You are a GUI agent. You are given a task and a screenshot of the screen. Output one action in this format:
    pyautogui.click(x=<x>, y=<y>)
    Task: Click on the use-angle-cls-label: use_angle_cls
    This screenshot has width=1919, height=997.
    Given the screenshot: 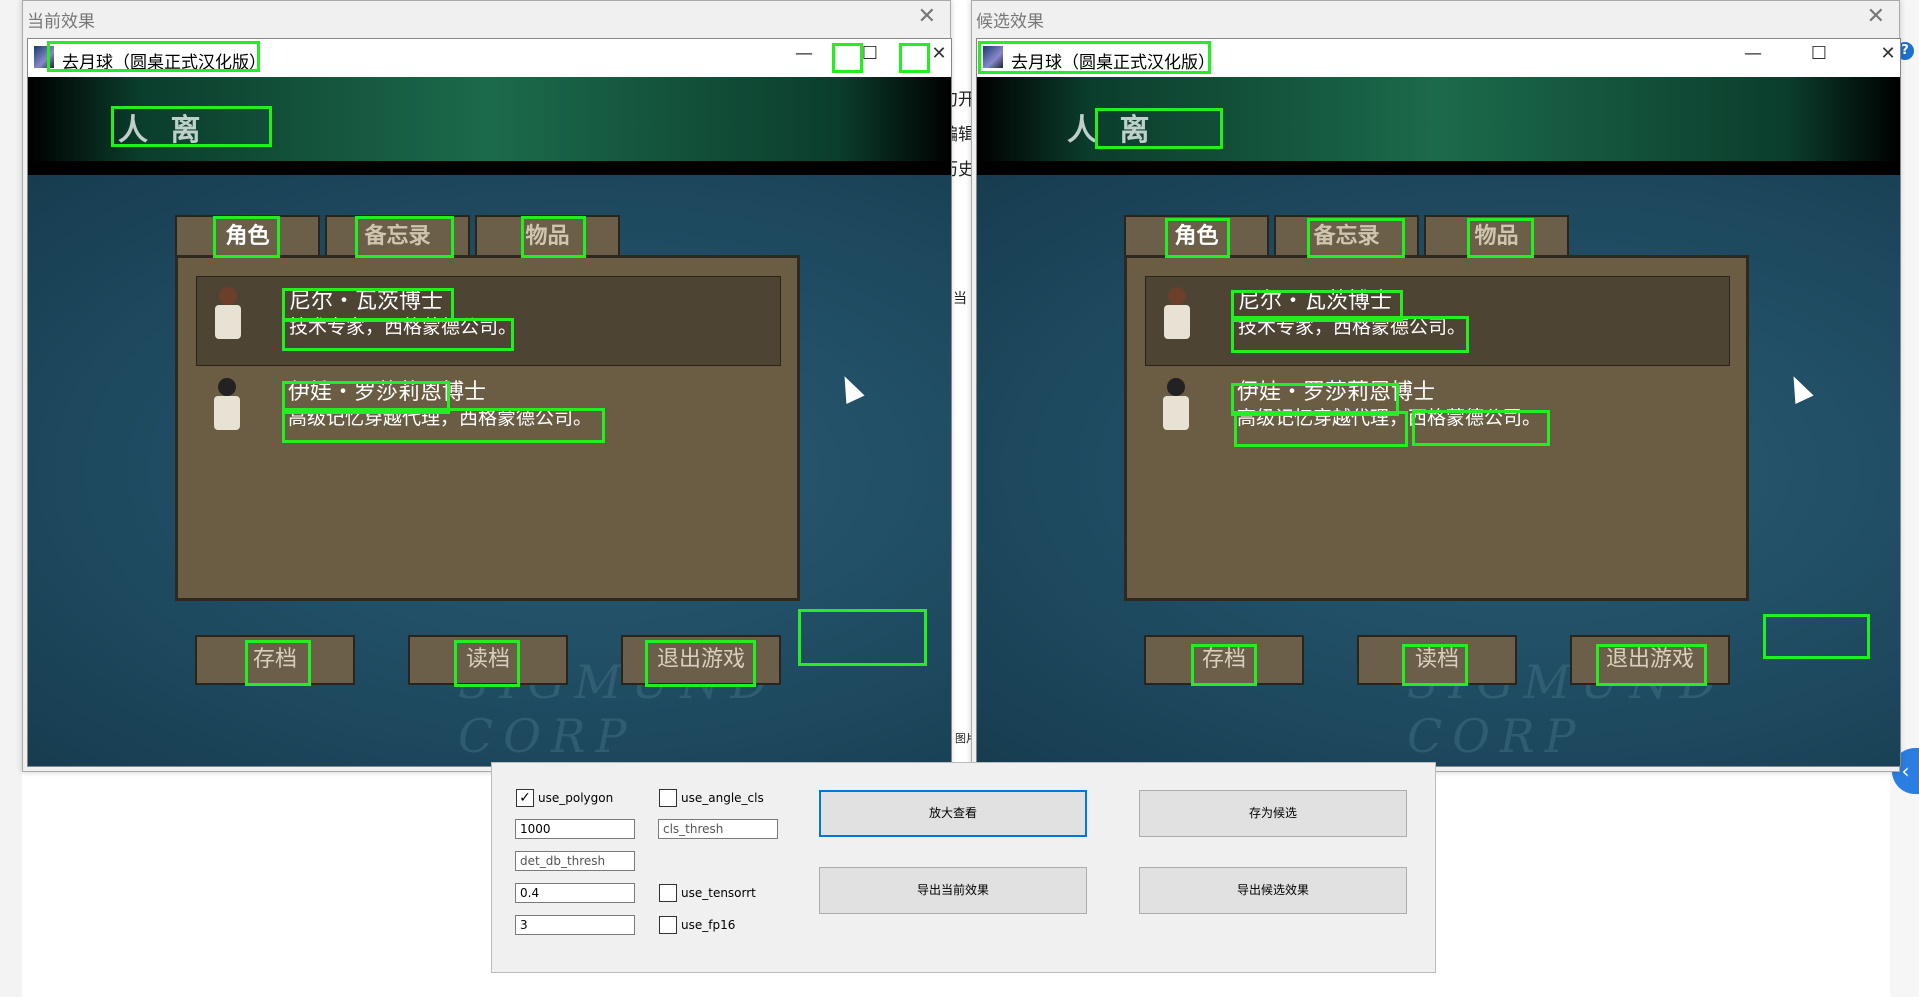 What is the action you would take?
    pyautogui.click(x=722, y=798)
    